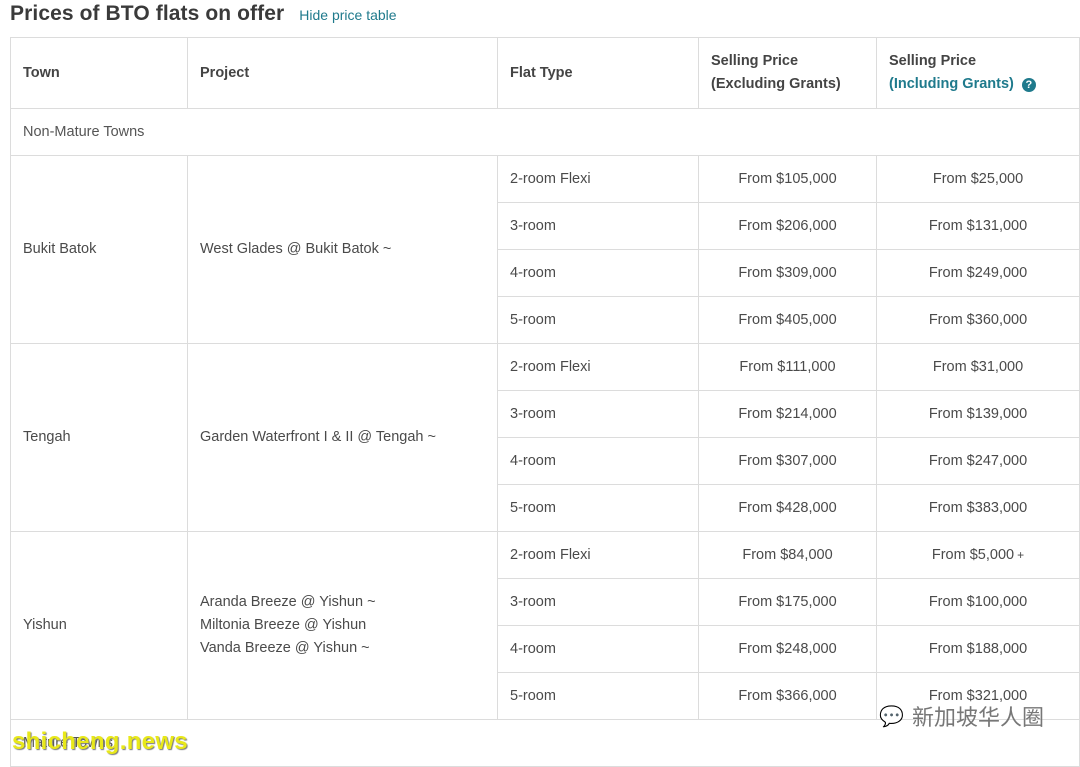  I want to click on question-mark-icon: ?, so click(1028, 85).